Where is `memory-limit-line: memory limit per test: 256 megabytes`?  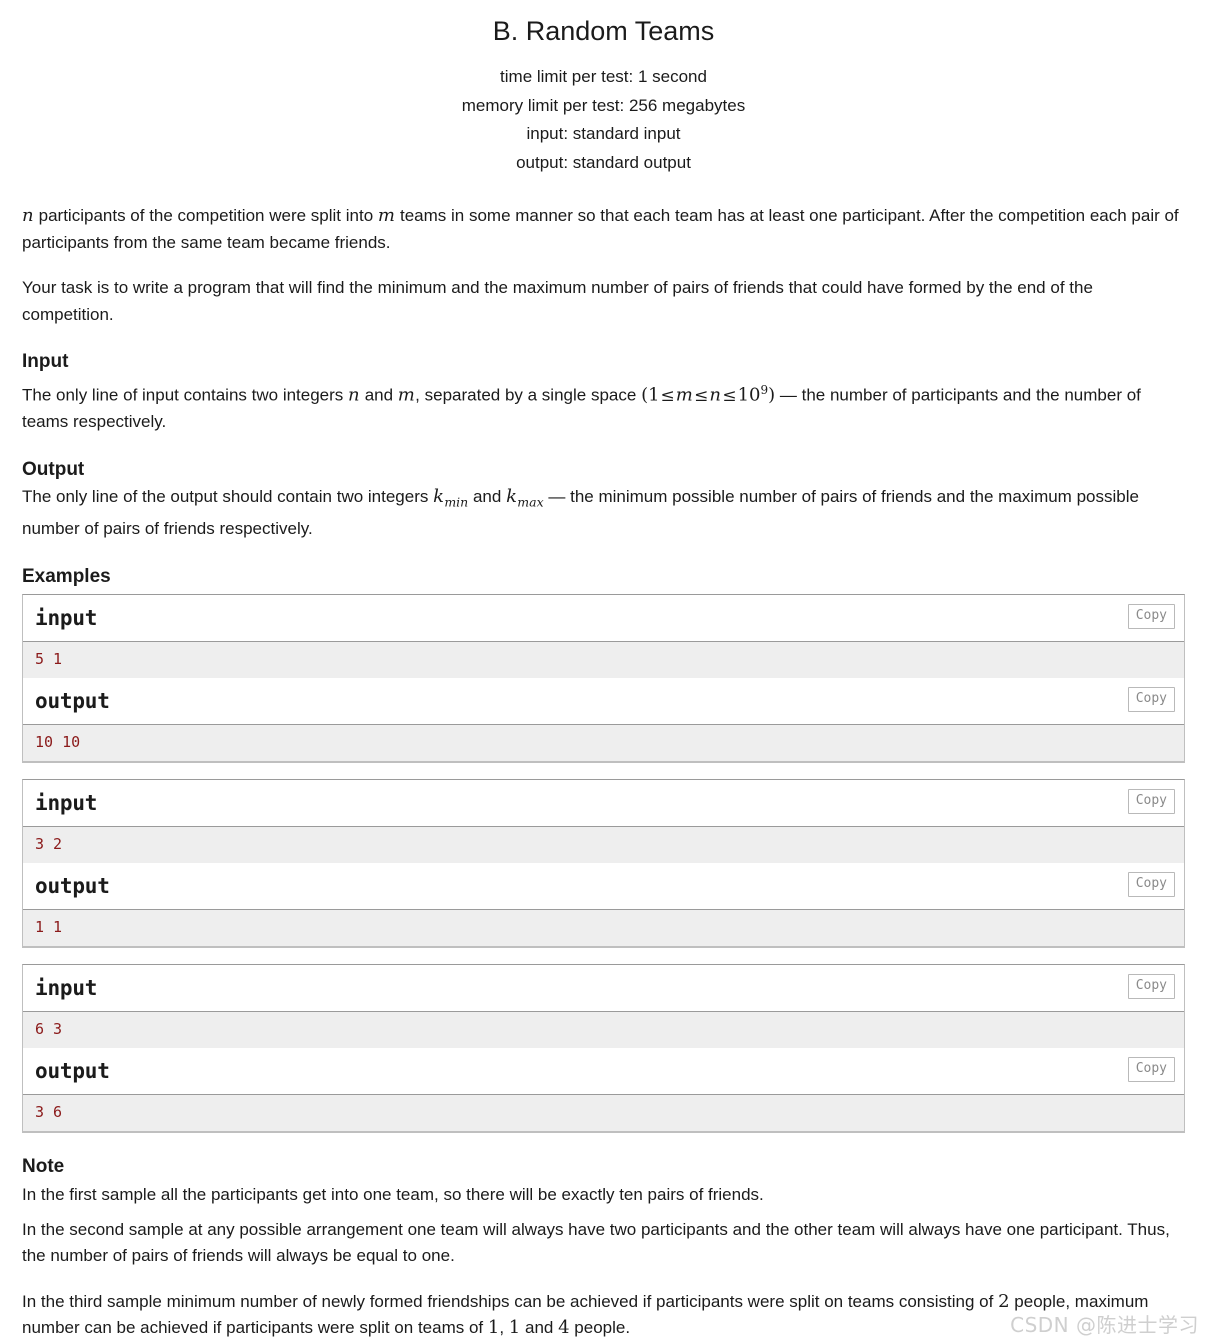
memory-limit-line: memory limit per test: 256 megabytes is located at coordinates (603, 105).